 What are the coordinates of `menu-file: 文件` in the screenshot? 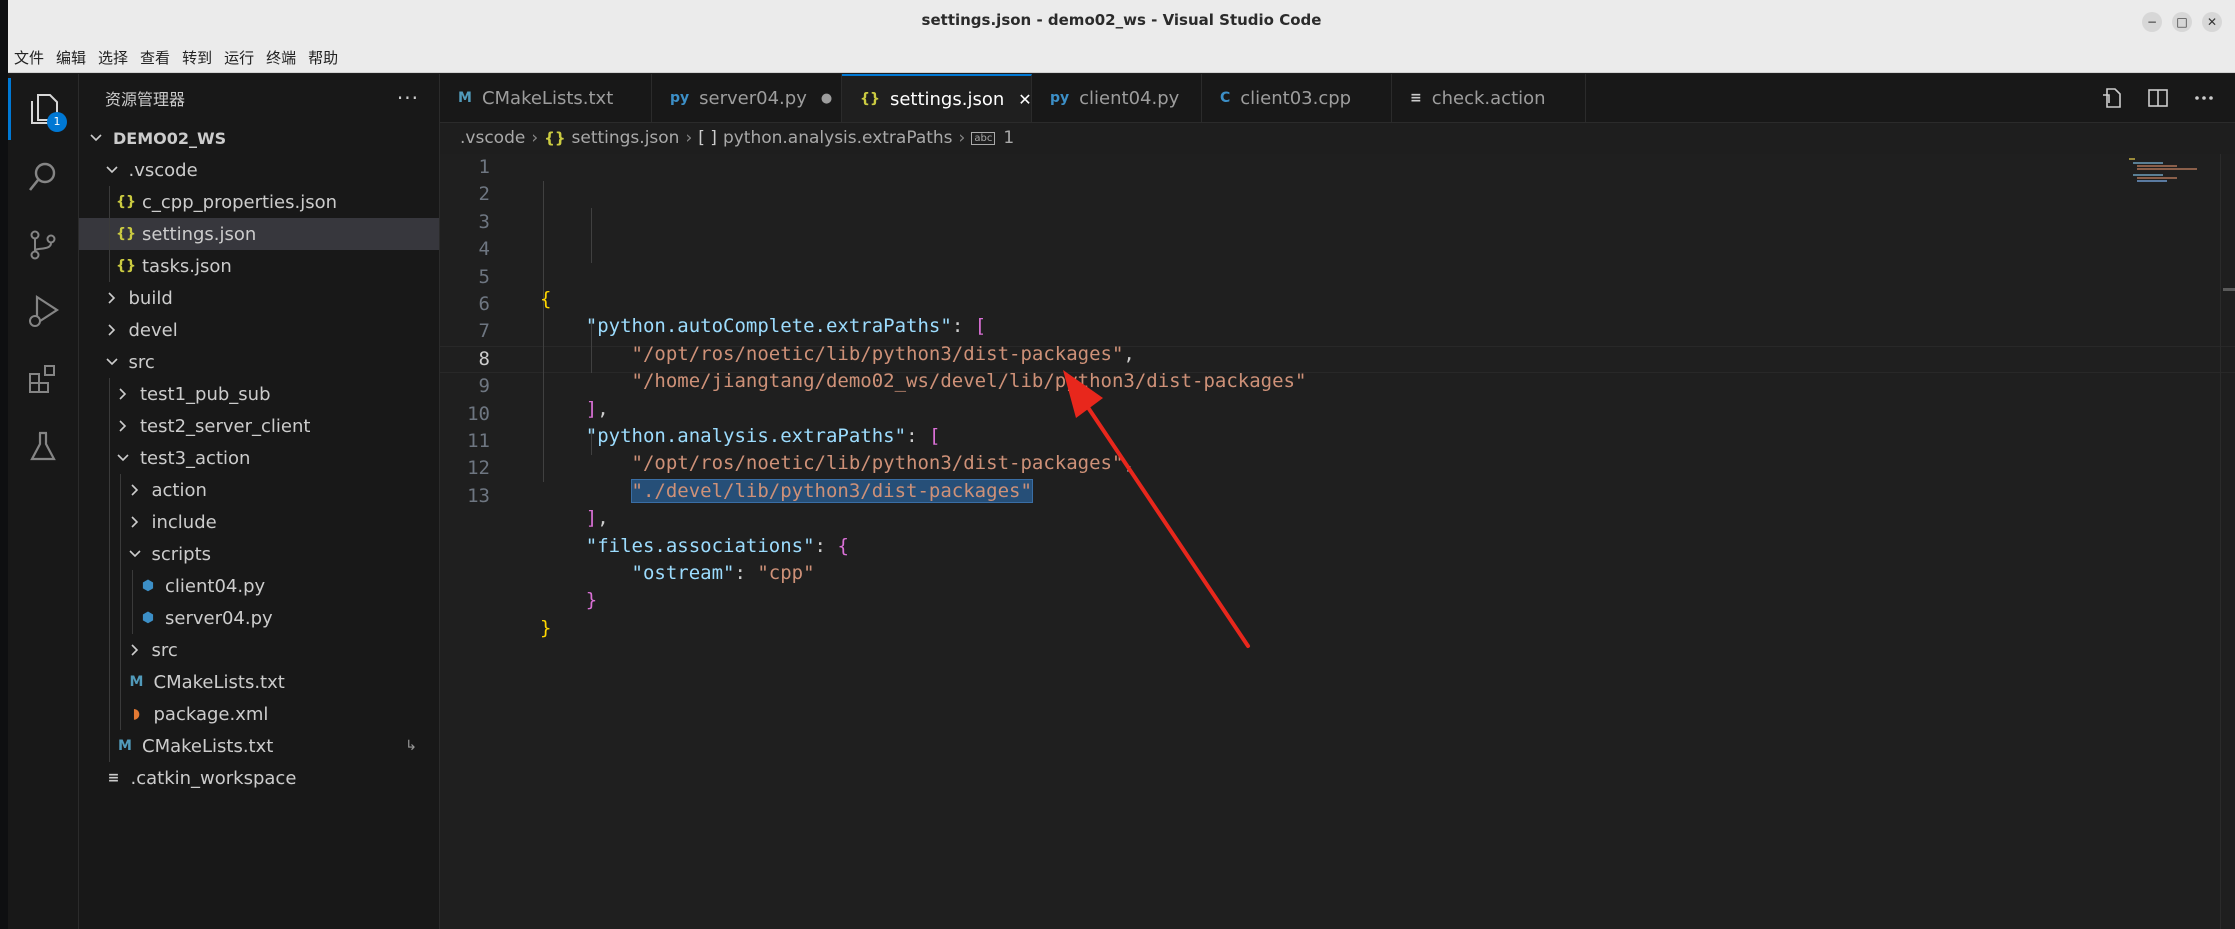 It's located at (29, 57).